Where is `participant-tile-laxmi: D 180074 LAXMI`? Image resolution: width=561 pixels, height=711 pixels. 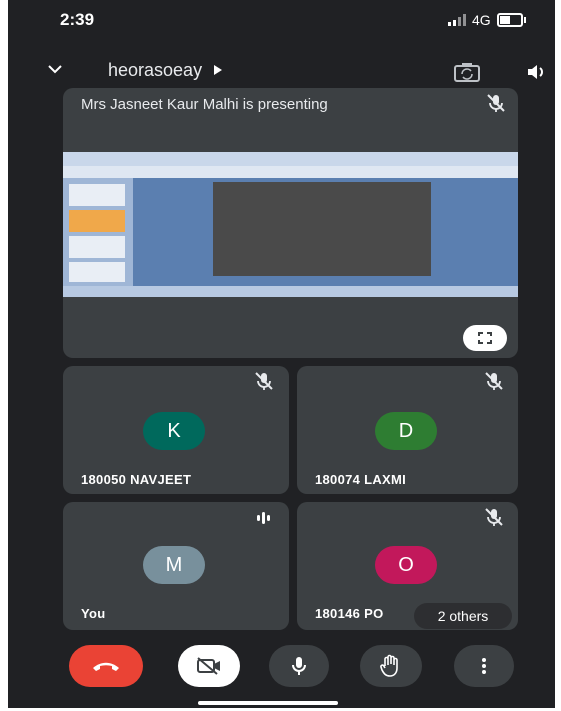 participant-tile-laxmi: D 180074 LAXMI is located at coordinates (407, 430).